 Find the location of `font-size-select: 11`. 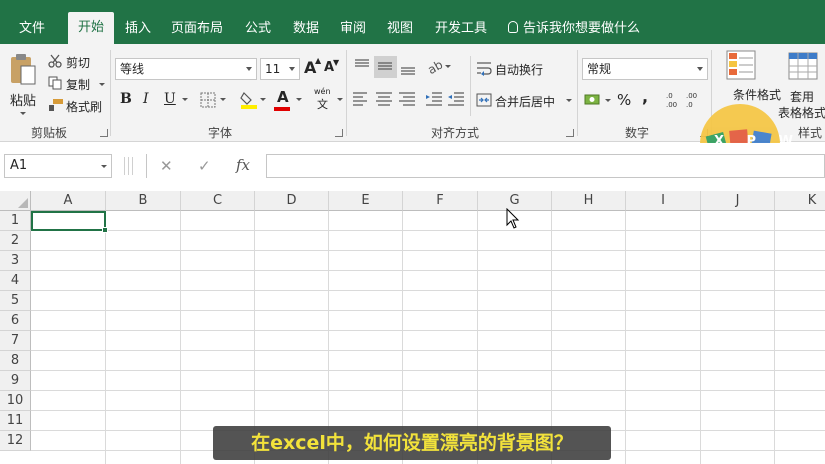

font-size-select: 11 is located at coordinates (280, 69).